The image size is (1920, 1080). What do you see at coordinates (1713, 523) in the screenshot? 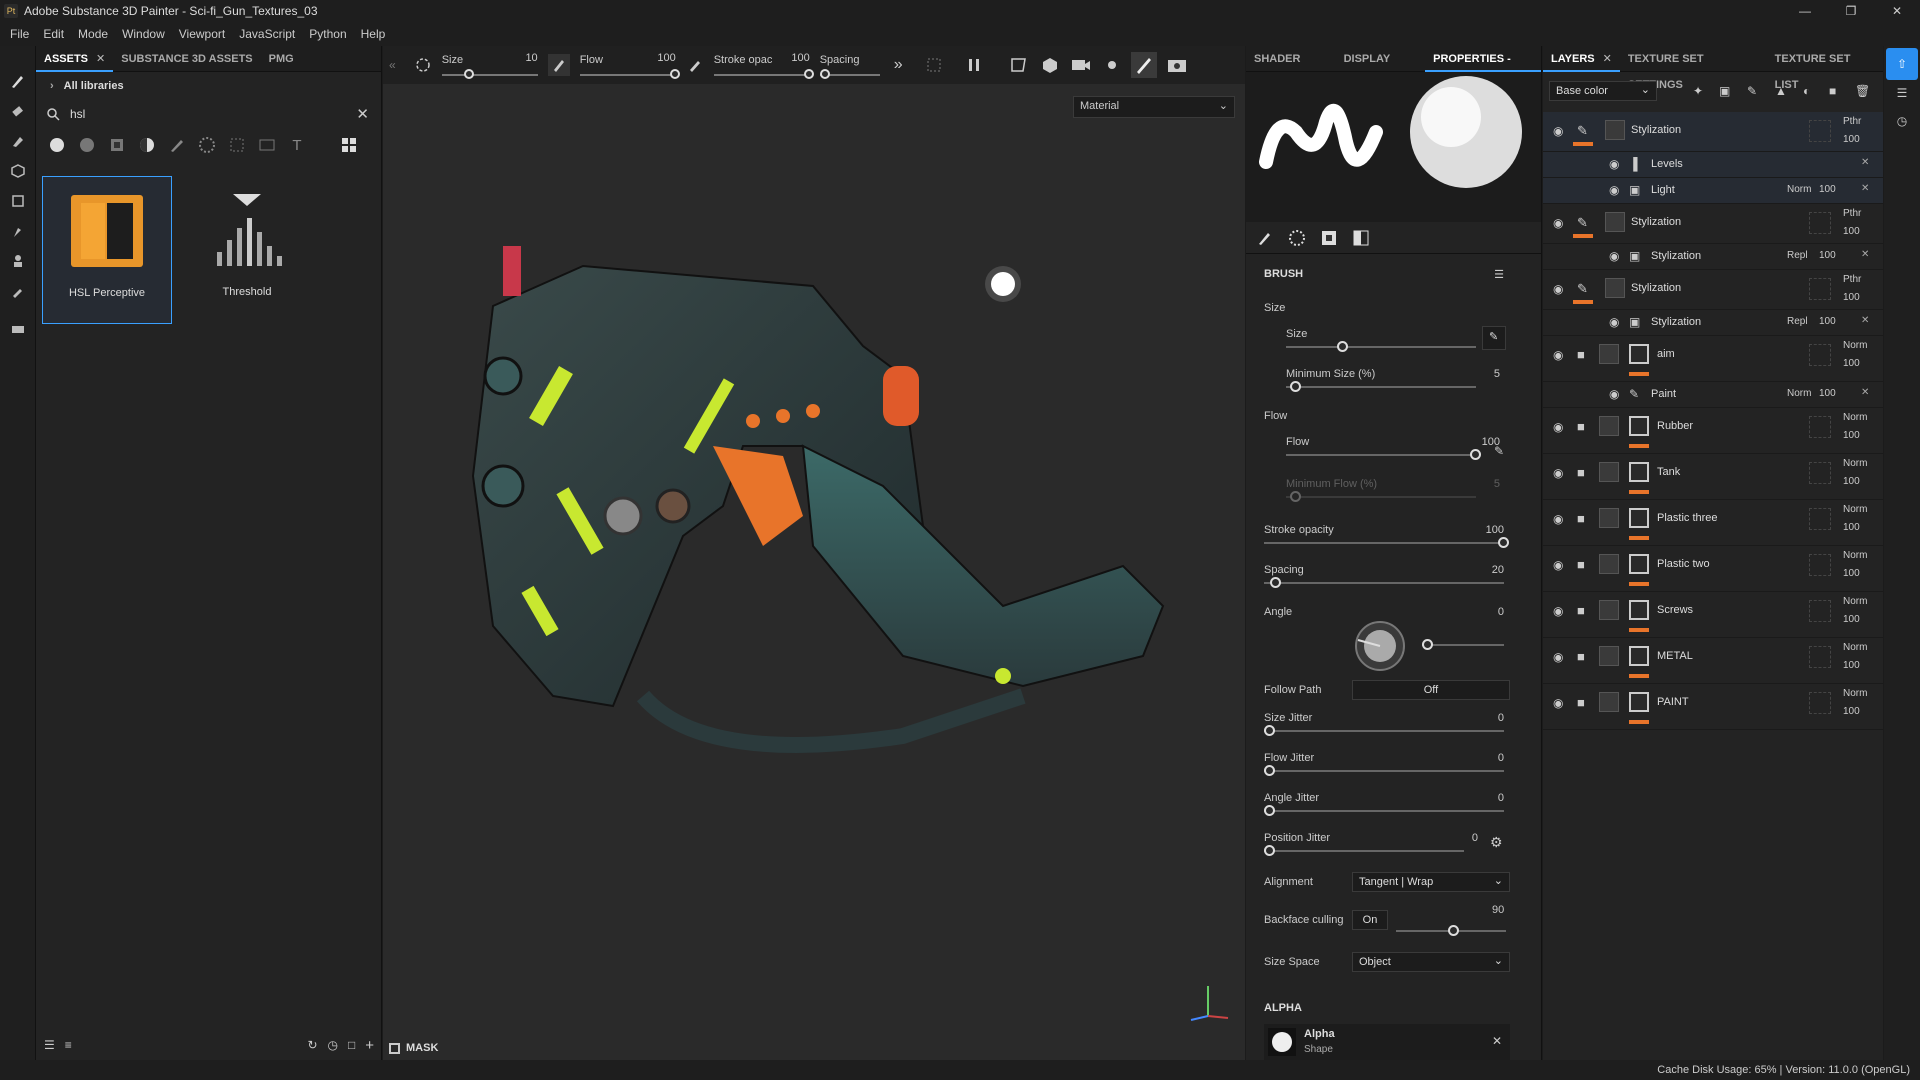
I see `layer-row: ◉ ■ Plastic three Norm 100` at bounding box center [1713, 523].